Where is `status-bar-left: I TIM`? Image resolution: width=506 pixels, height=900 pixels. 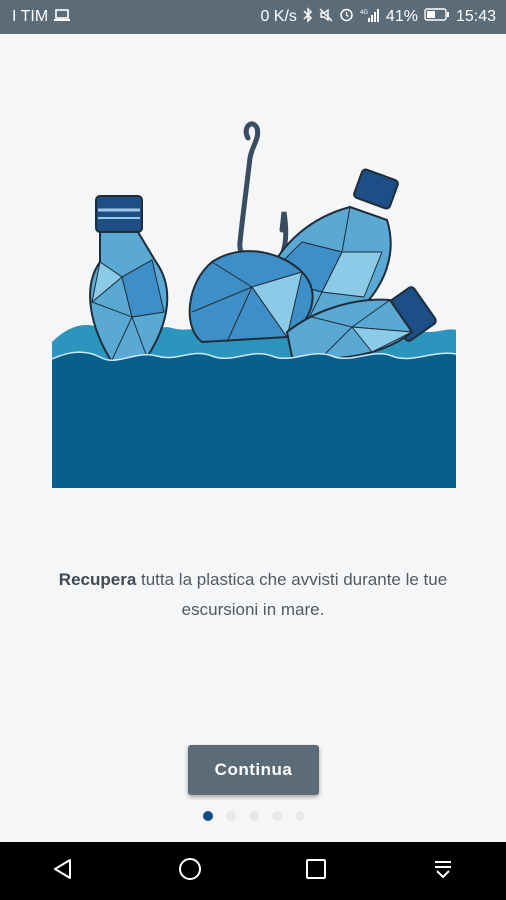
status-bar-left: I TIM is located at coordinates (41, 17).